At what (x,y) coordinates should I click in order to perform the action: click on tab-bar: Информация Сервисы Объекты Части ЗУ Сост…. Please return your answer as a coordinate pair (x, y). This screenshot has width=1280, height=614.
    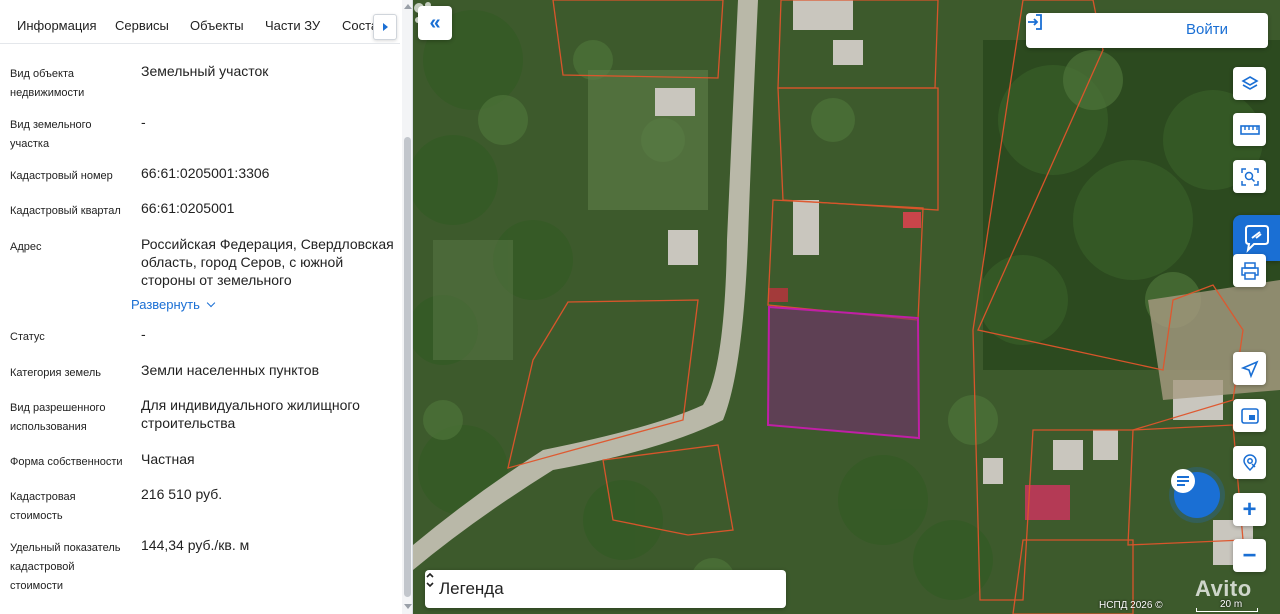
    Looking at the image, I should click on (200, 22).